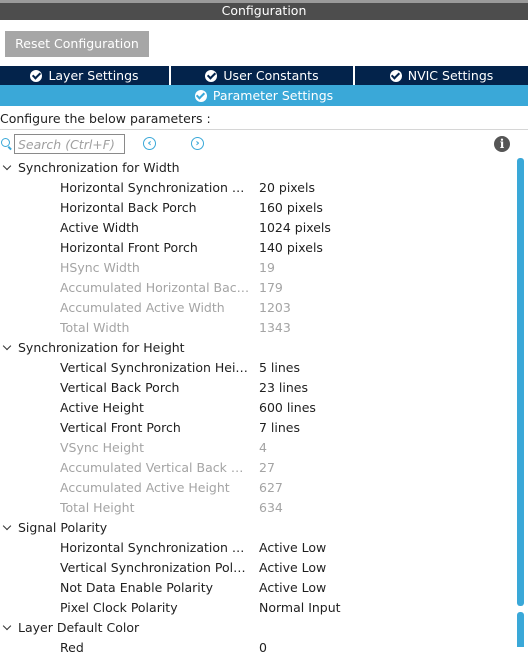  Describe the element at coordinates (257, 588) in the screenshot. I see `param-row: Not Data Enable Polarity Active Low` at that location.